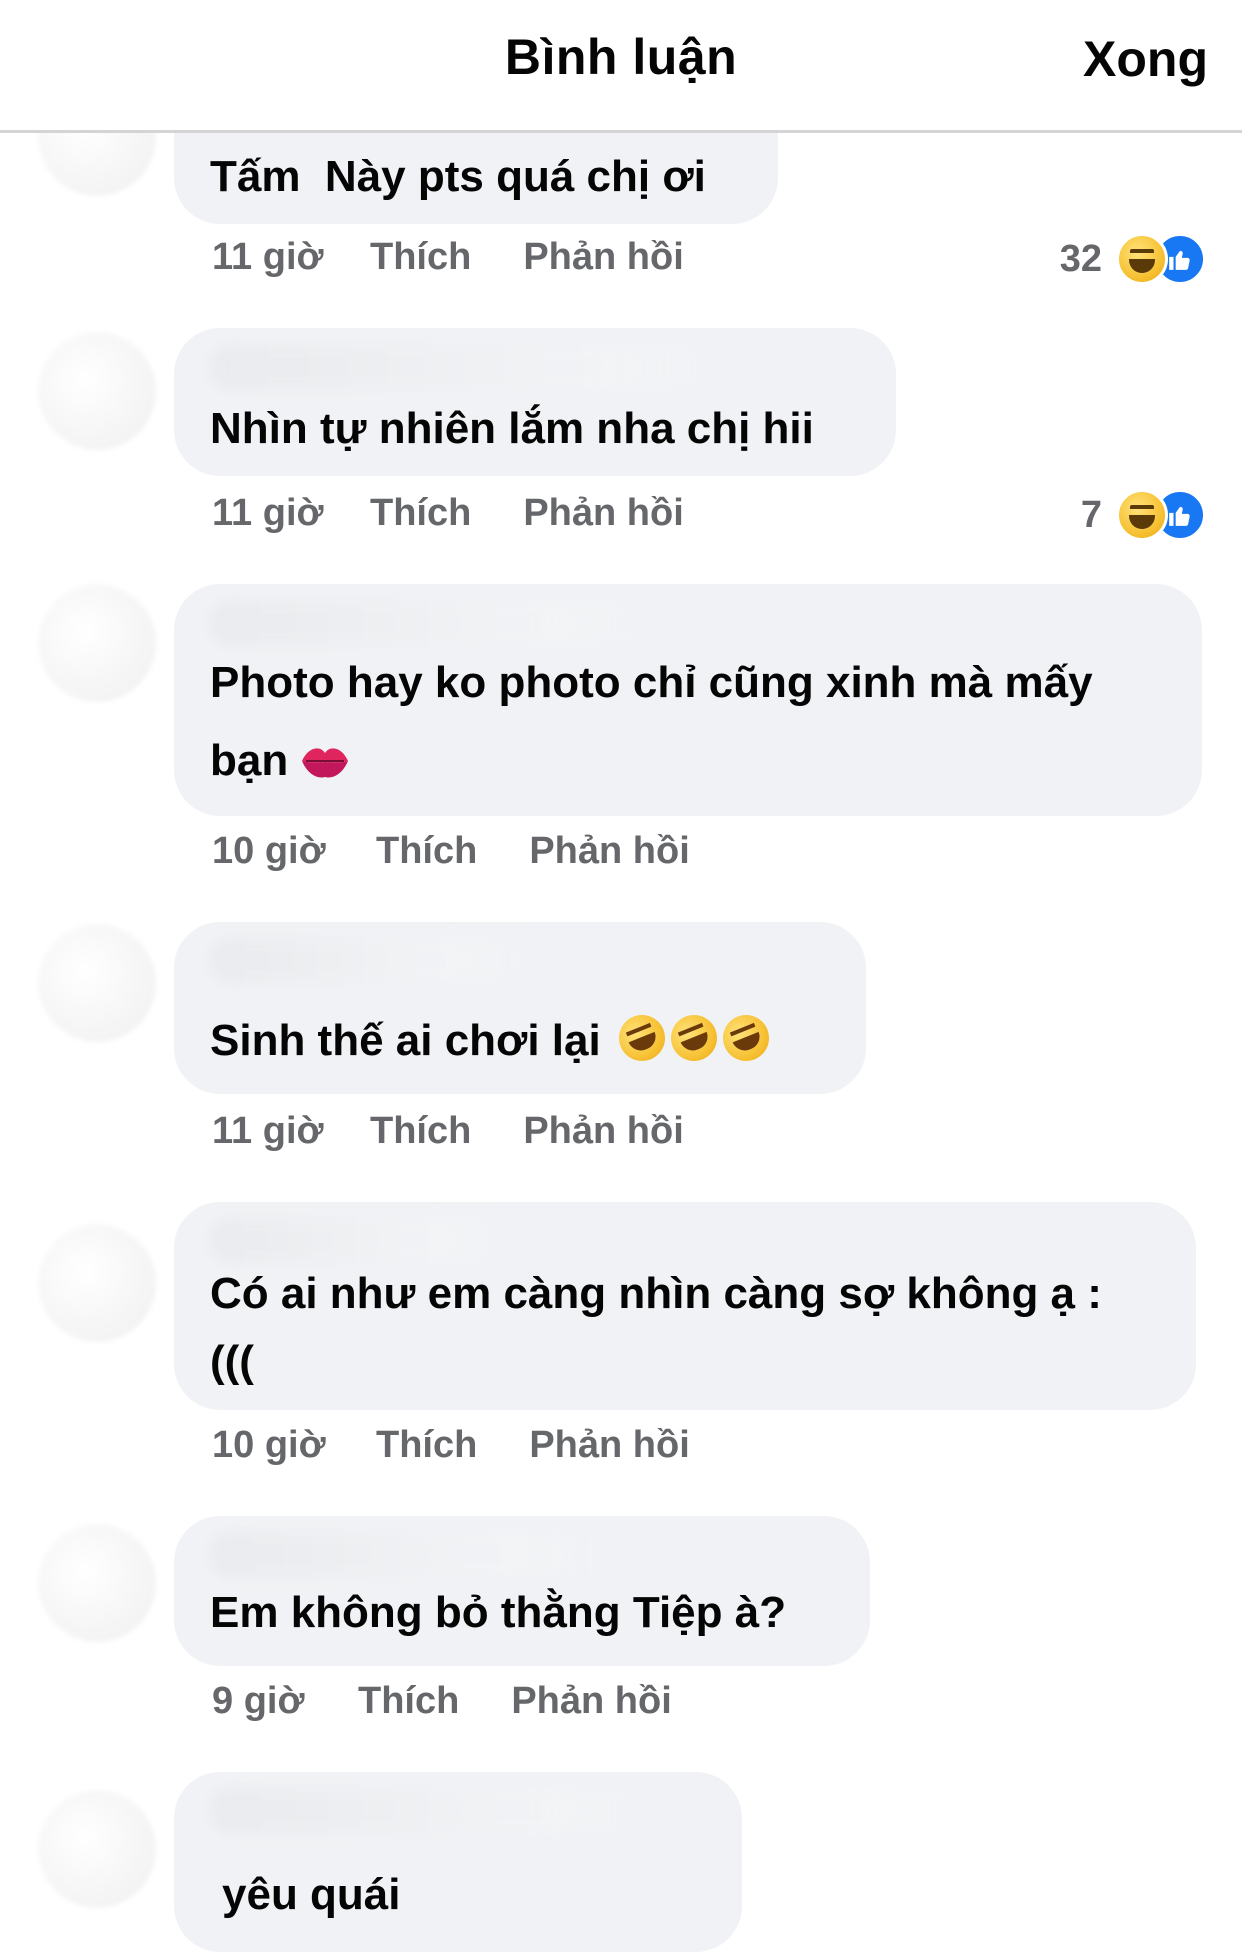  I want to click on reaction-count: 32, so click(1080, 258).